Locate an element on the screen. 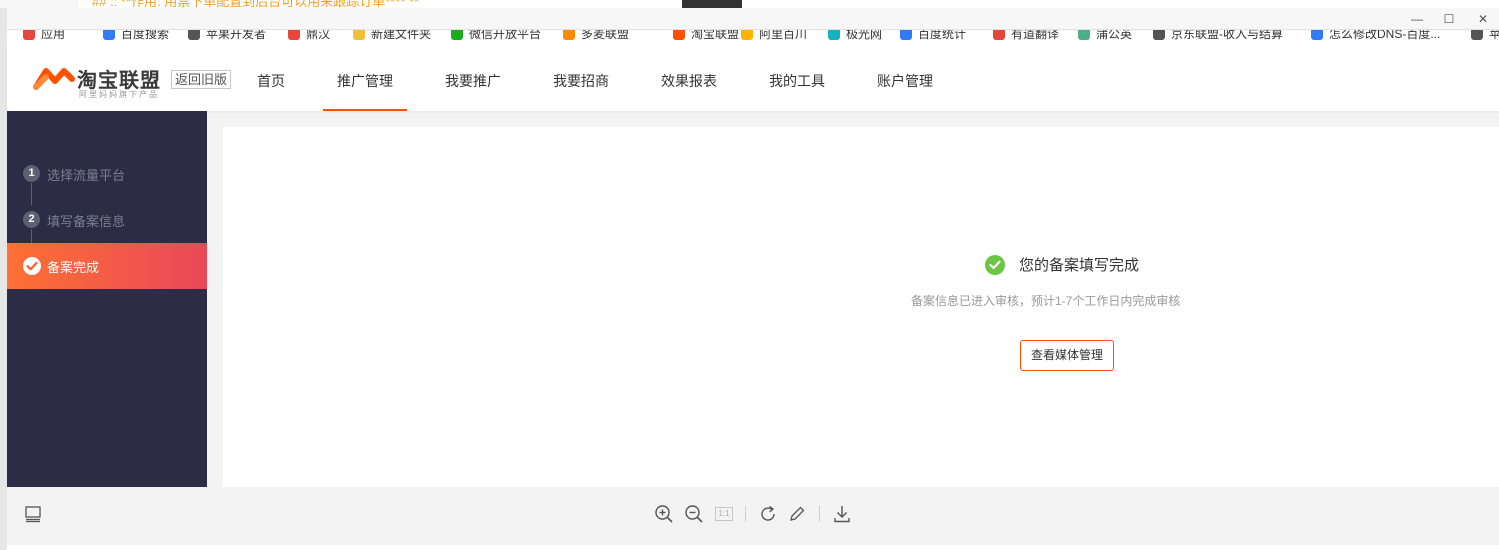 Image resolution: width=1499 pixels, height=550 pixels. steps-sidebar: 1 选择流量平台 2 填写备案信息 备案完成 is located at coordinates (107, 299).